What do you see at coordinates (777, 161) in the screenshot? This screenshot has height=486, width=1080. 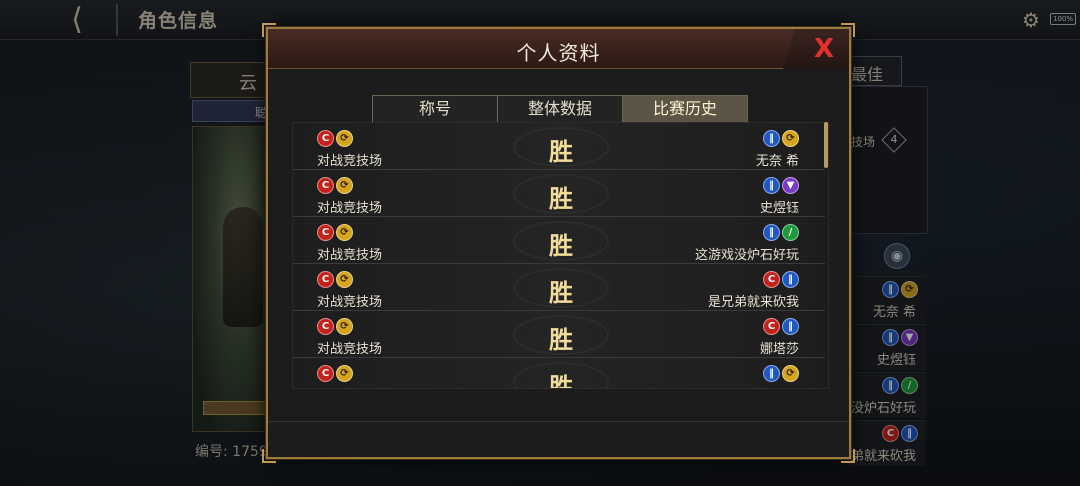 I see `opponent-name: 无奈 希` at bounding box center [777, 161].